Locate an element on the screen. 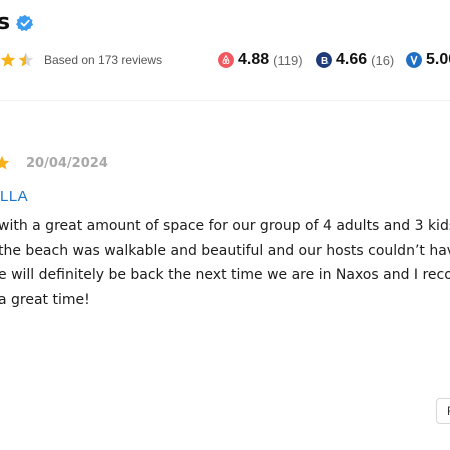 The height and width of the screenshot is (450, 450). svg-text: B is located at coordinates (324, 61).